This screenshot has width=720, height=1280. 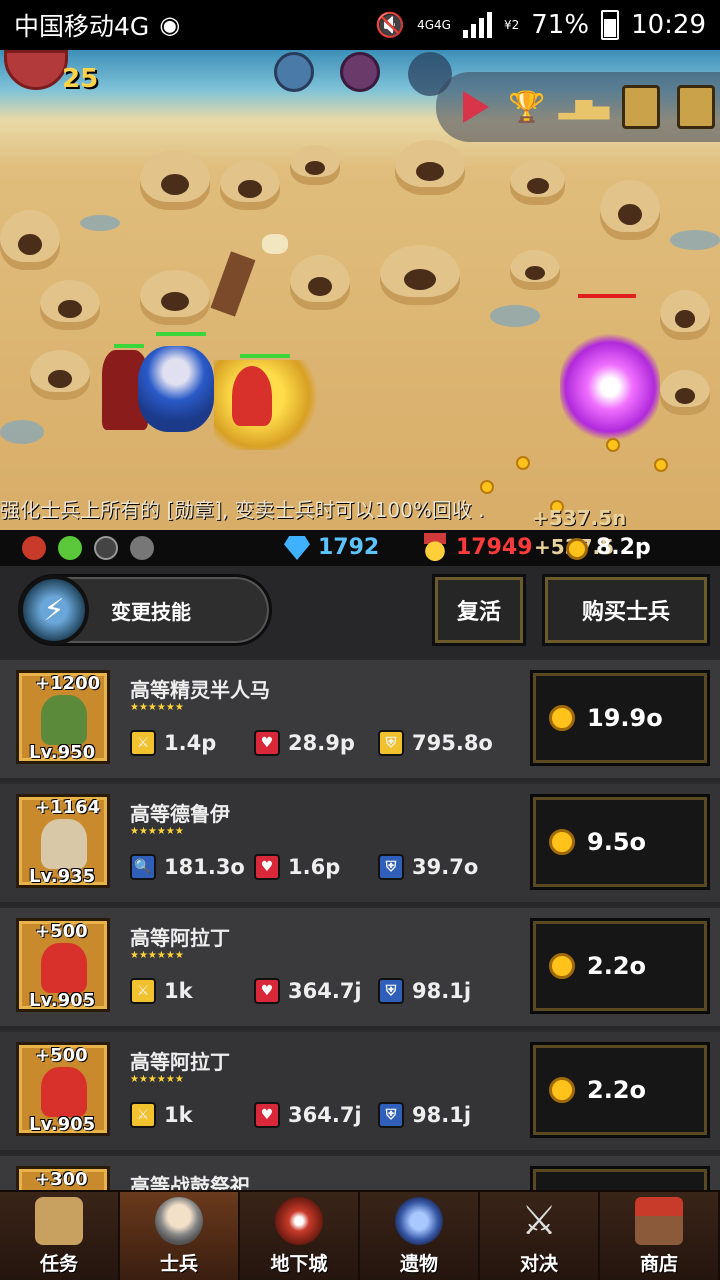 What do you see at coordinates (660, 1236) in the screenshot?
I see `nav-shop: 商店` at bounding box center [660, 1236].